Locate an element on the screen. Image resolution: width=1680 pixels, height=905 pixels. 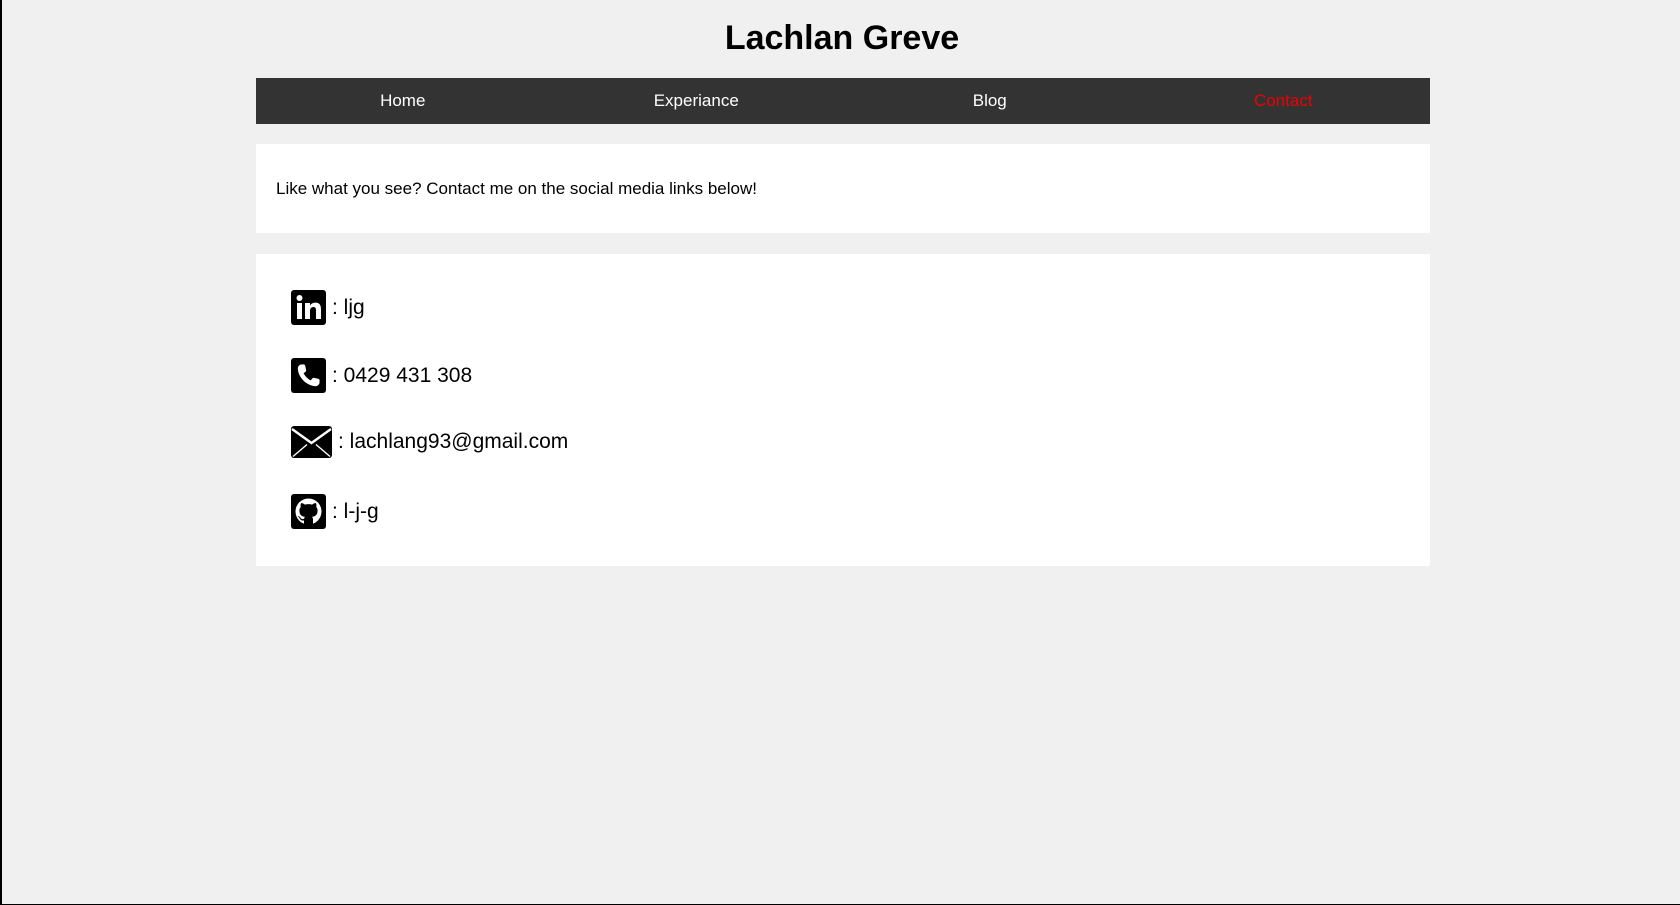
contact-github: : l-j-g is located at coordinates (335, 511).